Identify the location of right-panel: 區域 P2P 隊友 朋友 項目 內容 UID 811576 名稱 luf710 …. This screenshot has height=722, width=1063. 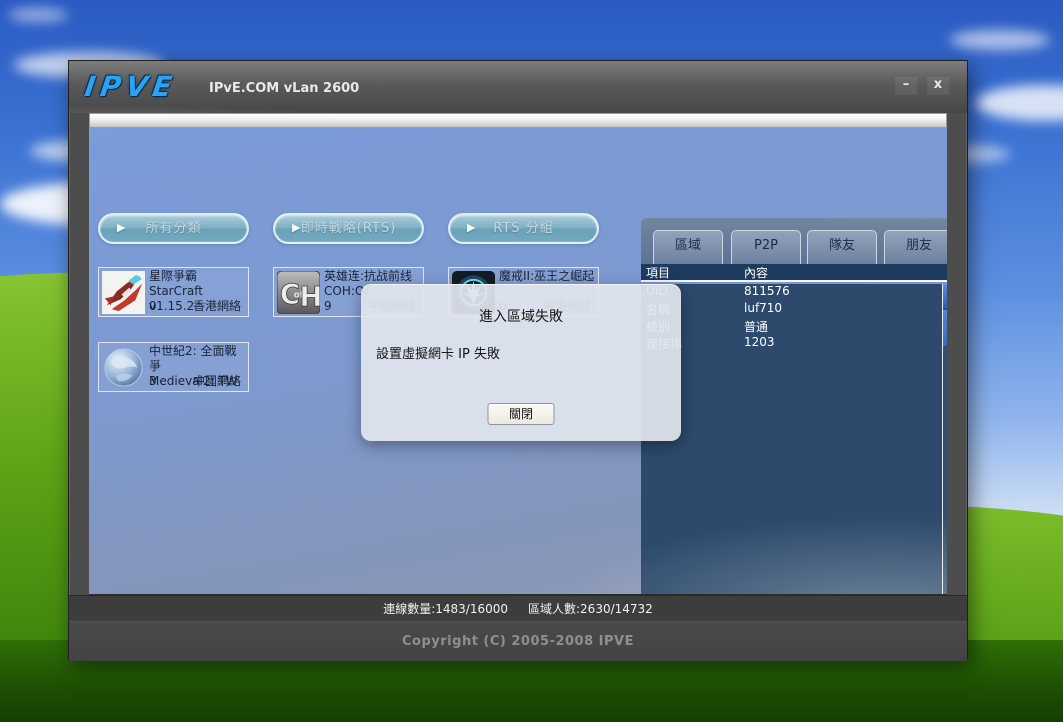
(794, 406).